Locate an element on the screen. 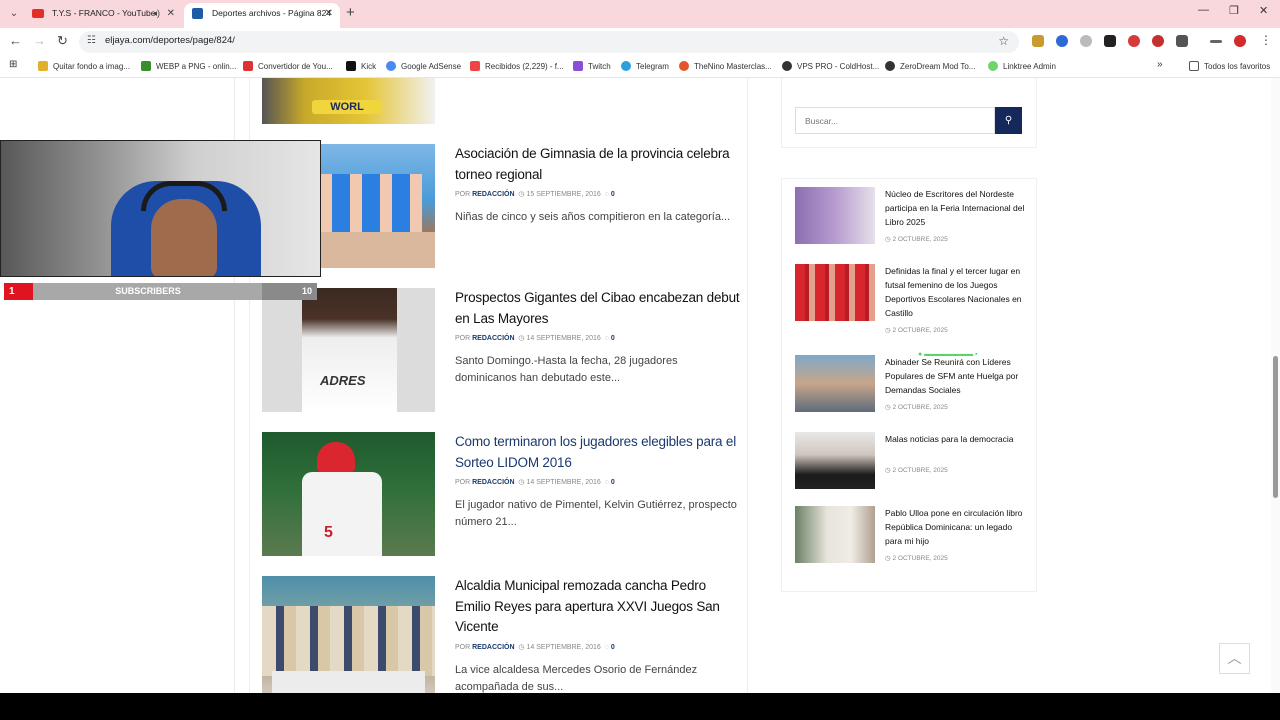 The image size is (1280, 720). extensions-puzzle-icon is located at coordinates (1182, 41).